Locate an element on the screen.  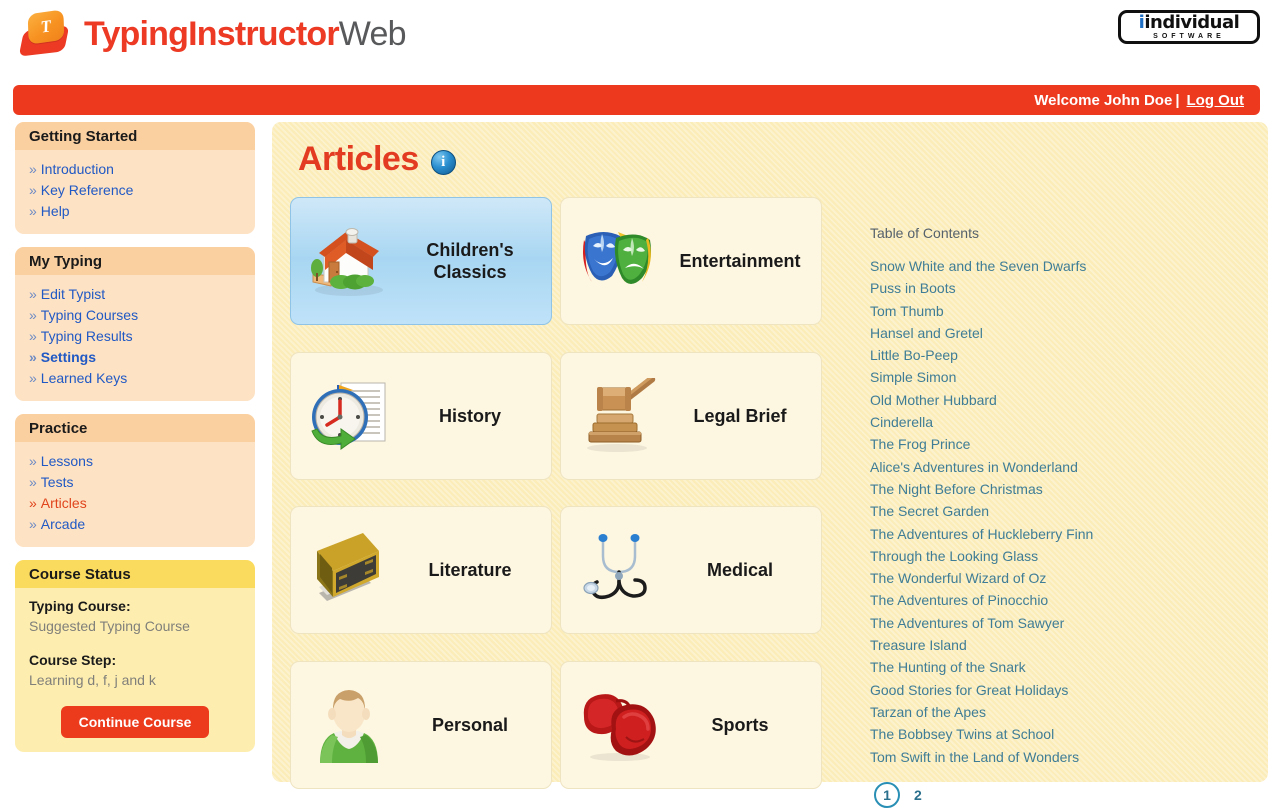
brand-title-primary: TypingInstructor is located at coordinates (212, 34).